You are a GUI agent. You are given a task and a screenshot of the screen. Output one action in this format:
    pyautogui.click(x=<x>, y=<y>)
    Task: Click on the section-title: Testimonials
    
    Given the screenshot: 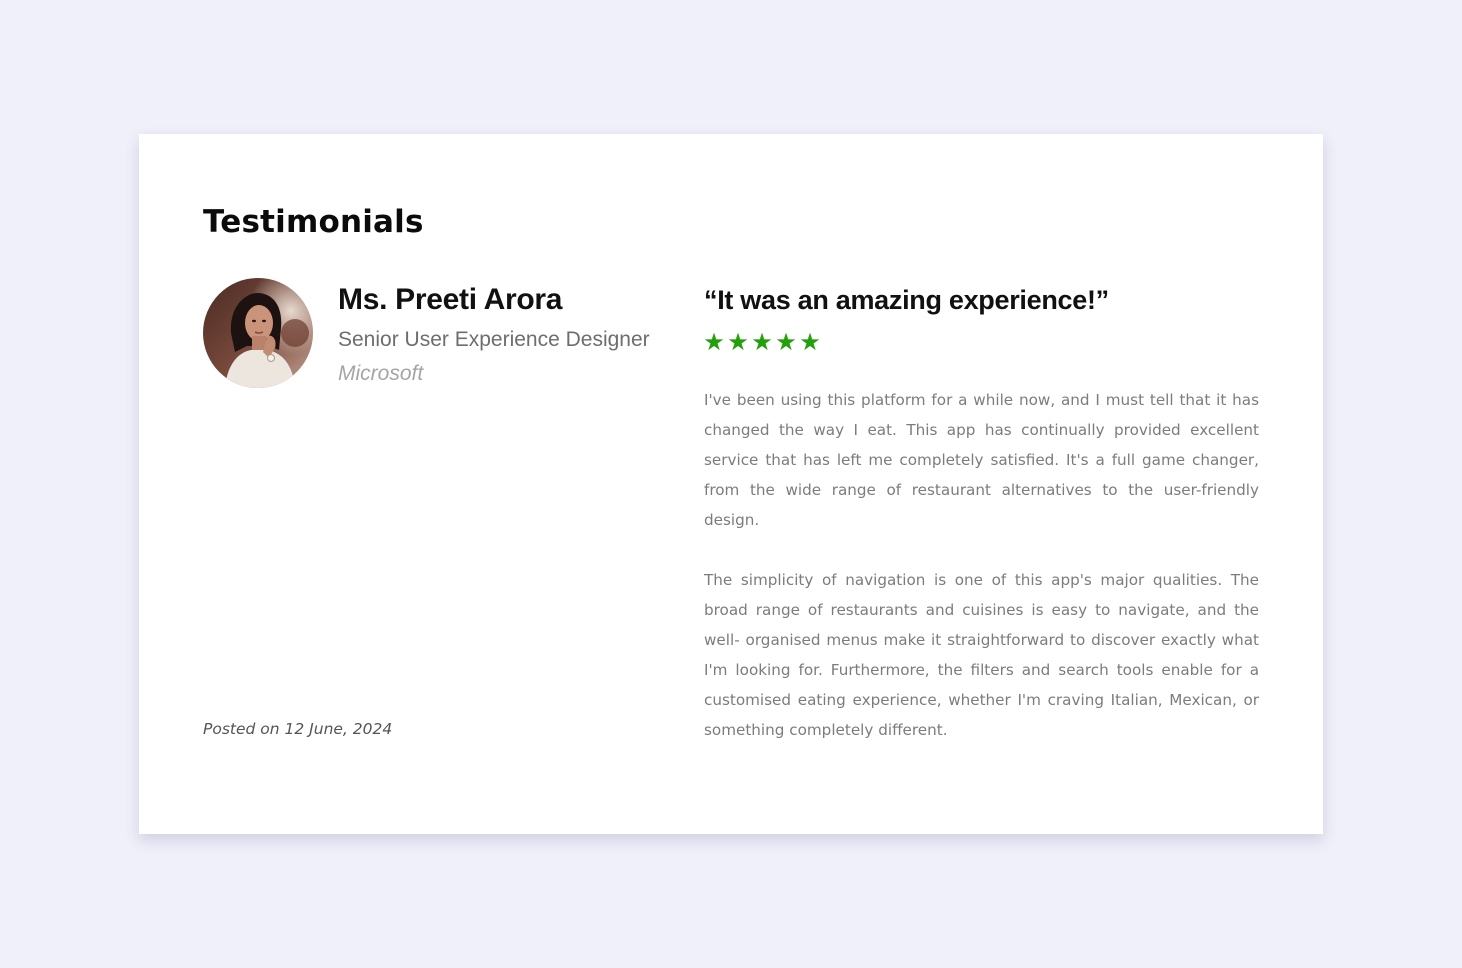 What is the action you would take?
    pyautogui.click(x=313, y=222)
    